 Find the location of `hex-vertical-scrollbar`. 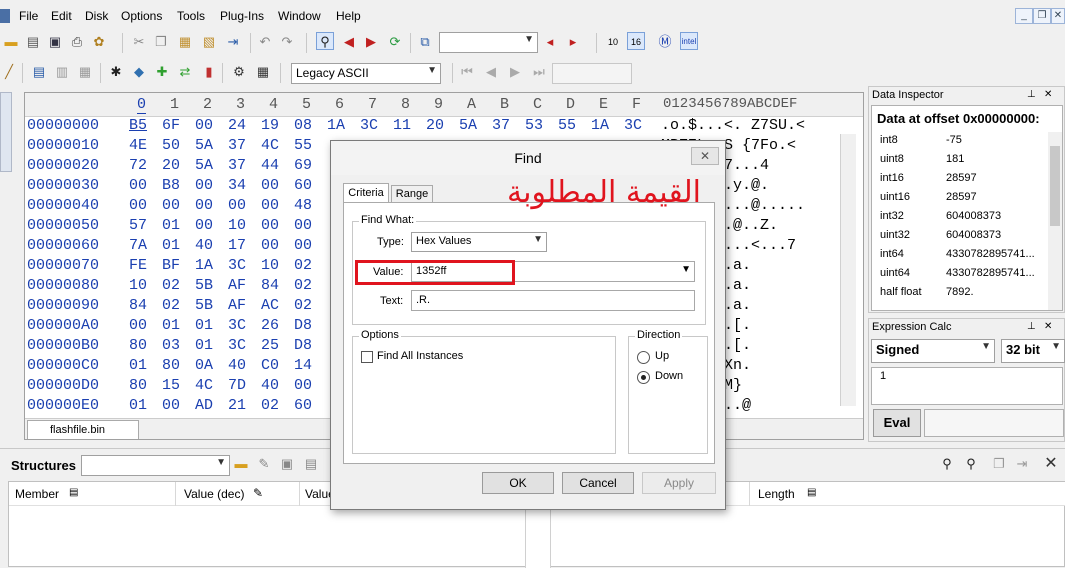

hex-vertical-scrollbar is located at coordinates (848, 270).